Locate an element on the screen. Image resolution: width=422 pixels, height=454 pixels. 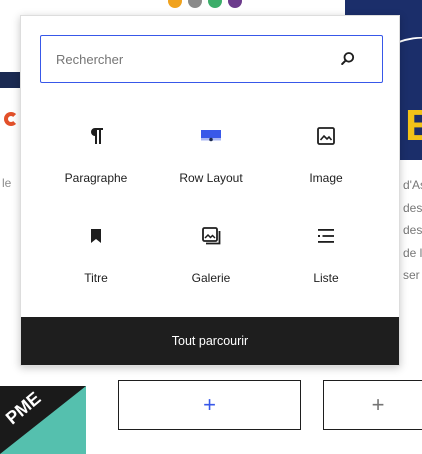
bookmark-icon is located at coordinates (96, 236).